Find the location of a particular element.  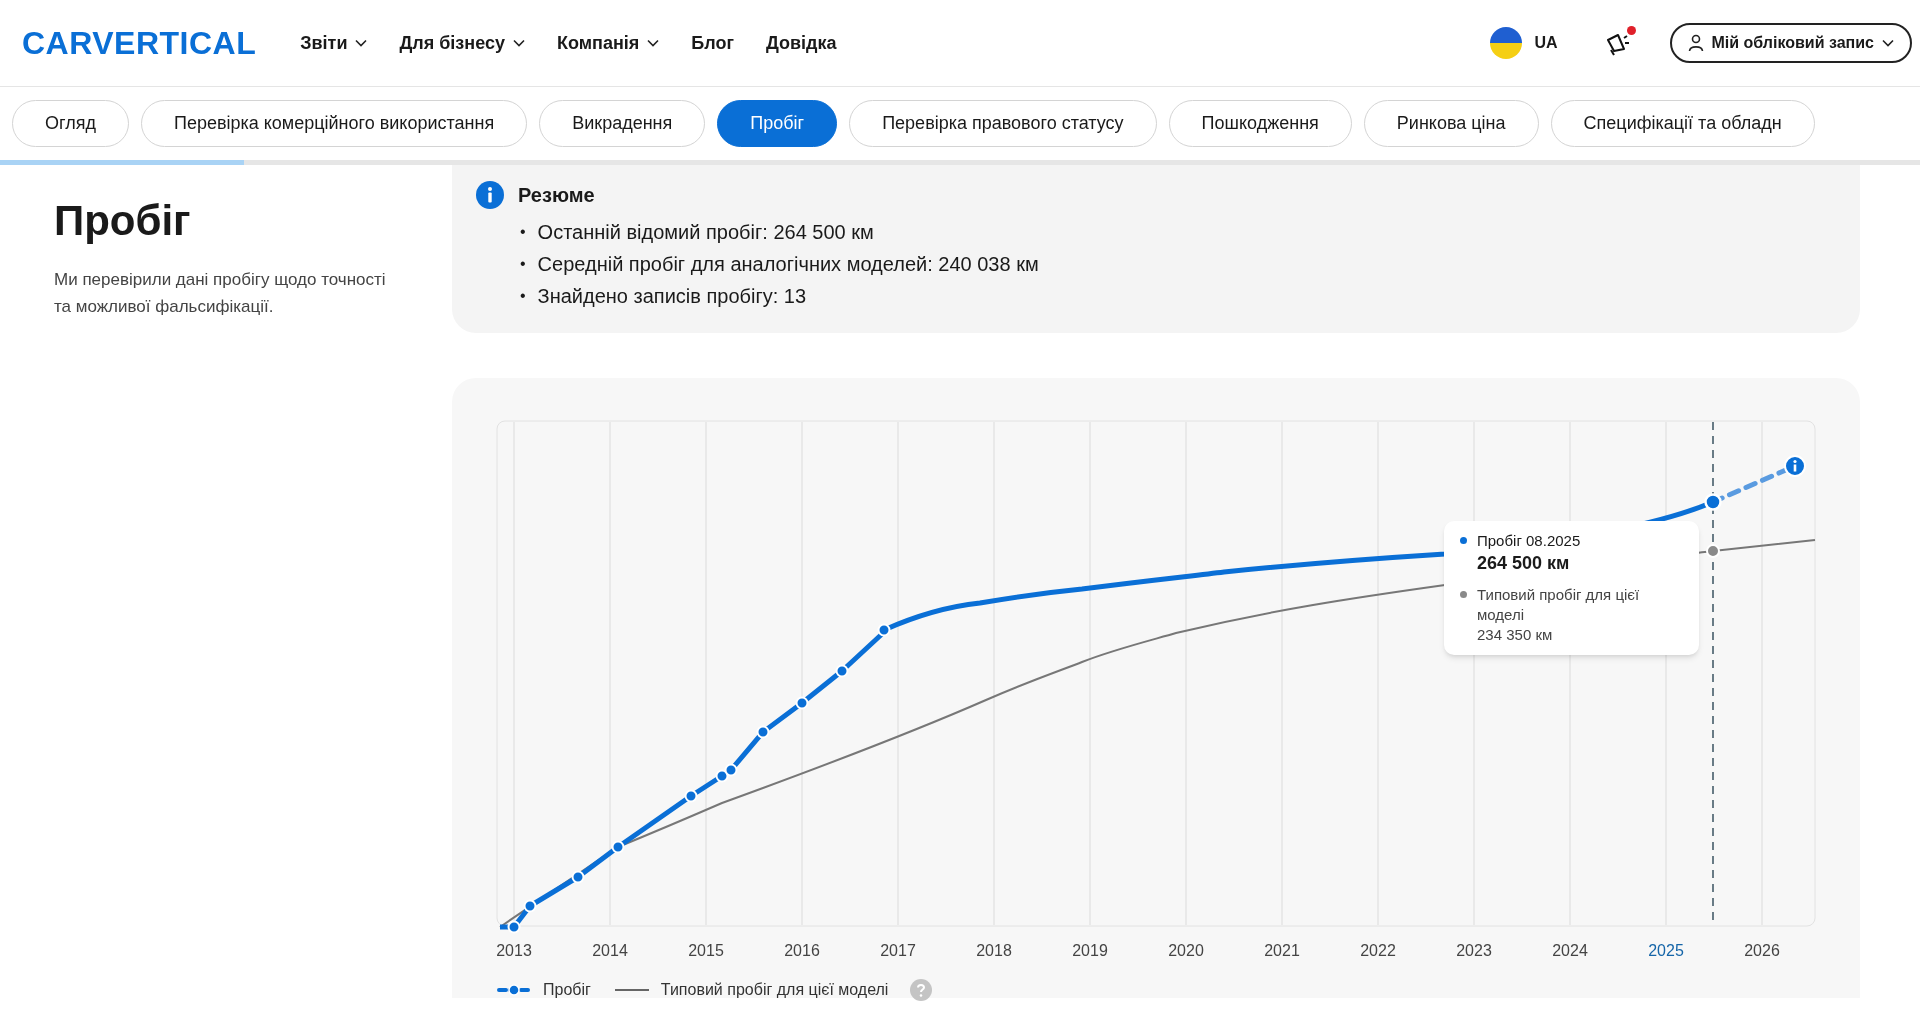

year-label: 2013 is located at coordinates (514, 950).